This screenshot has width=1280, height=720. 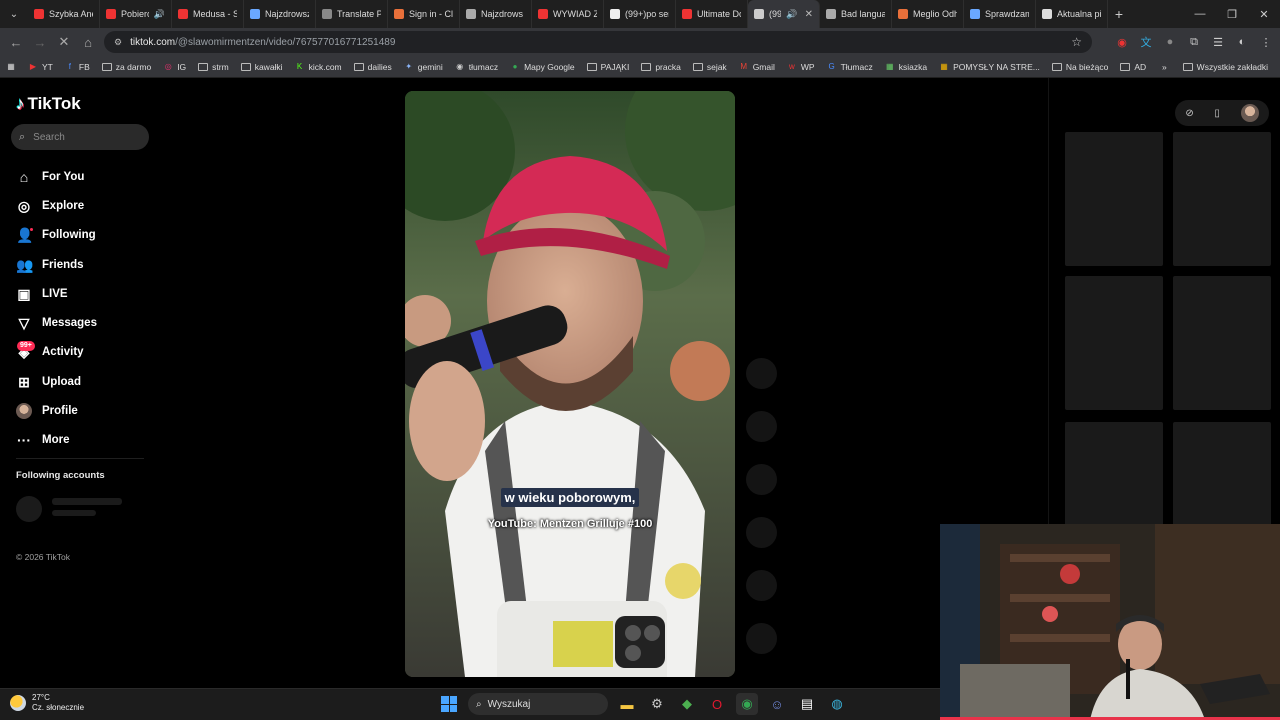 What do you see at coordinates (423, 67) in the screenshot?
I see `bookmark-item: ✦ gemini` at bounding box center [423, 67].